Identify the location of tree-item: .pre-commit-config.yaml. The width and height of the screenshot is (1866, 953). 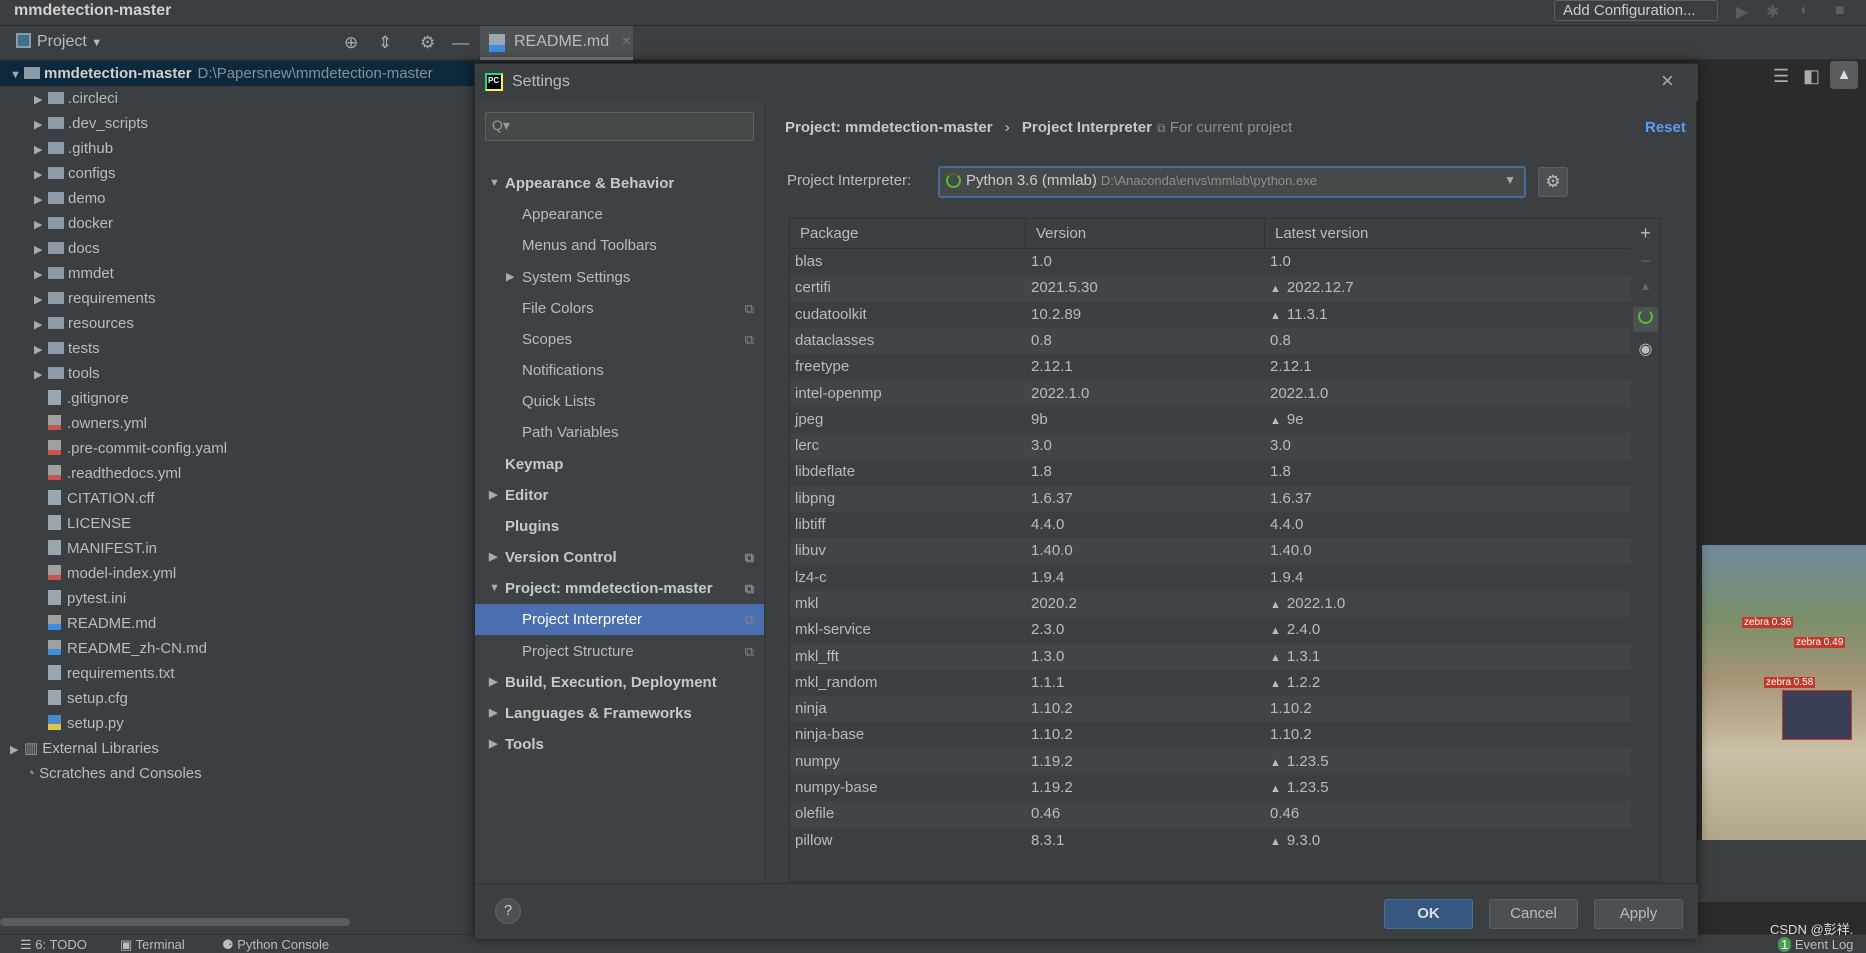
(237, 448).